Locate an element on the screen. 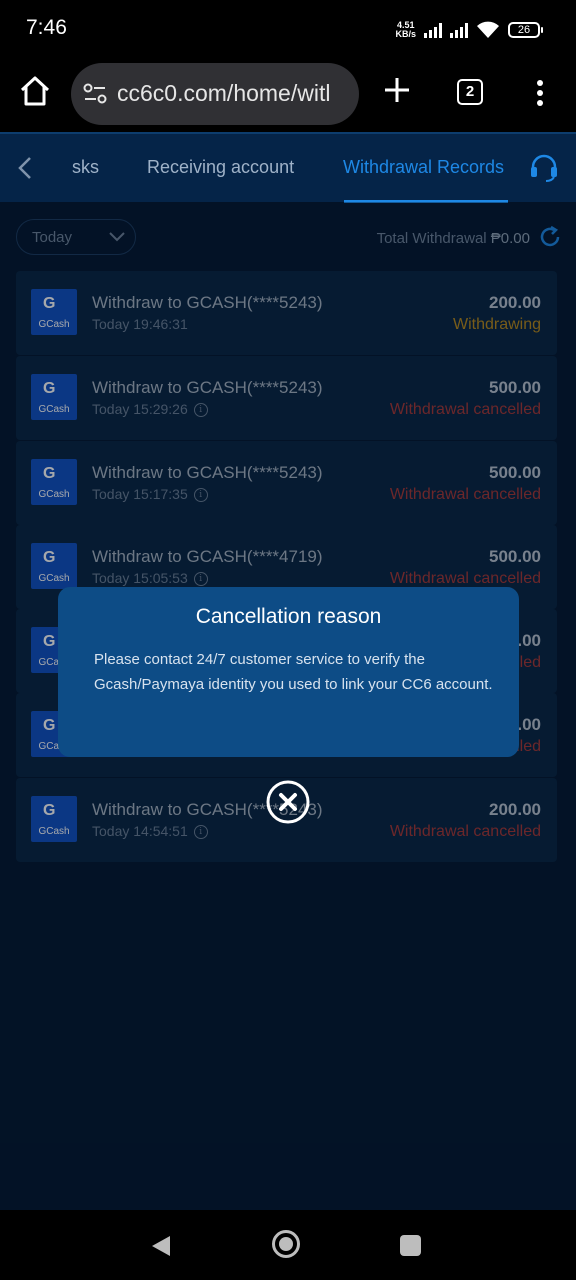 This screenshot has height=1280, width=576. signal-icon is located at coordinates (433, 30).